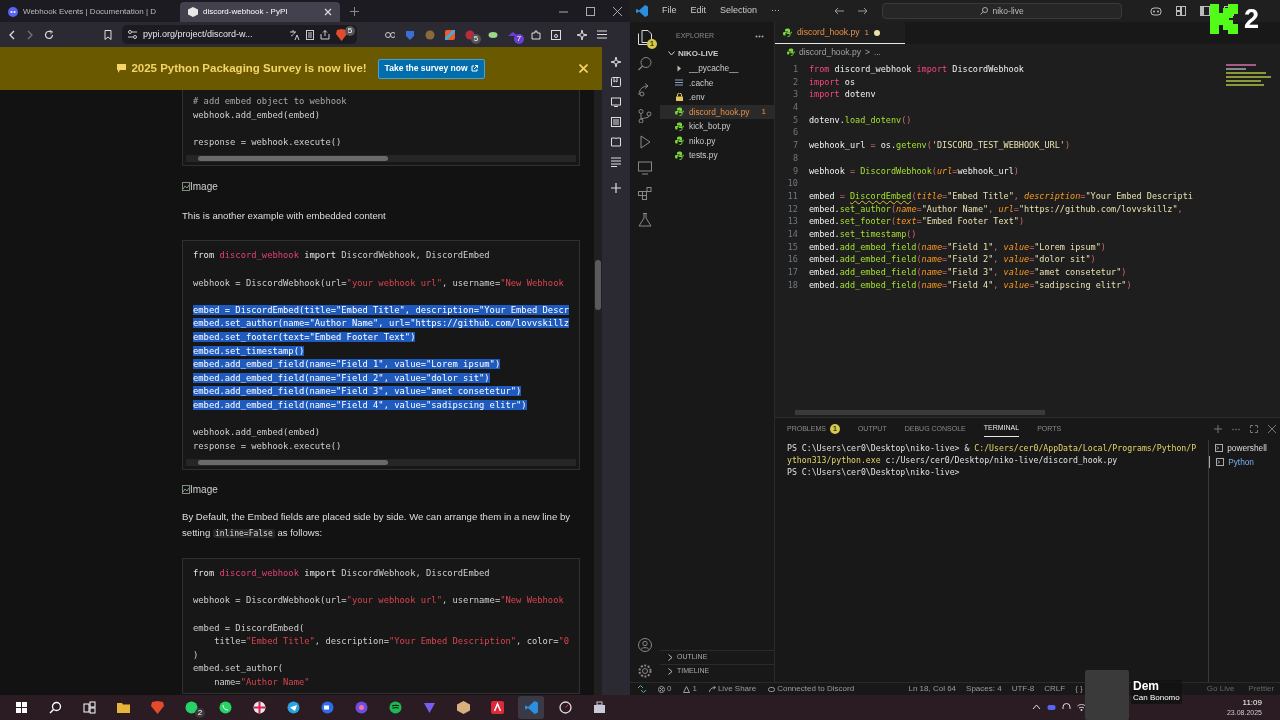 The height and width of the screenshot is (720, 1280). I want to click on puzzle-icon, so click(536, 34).